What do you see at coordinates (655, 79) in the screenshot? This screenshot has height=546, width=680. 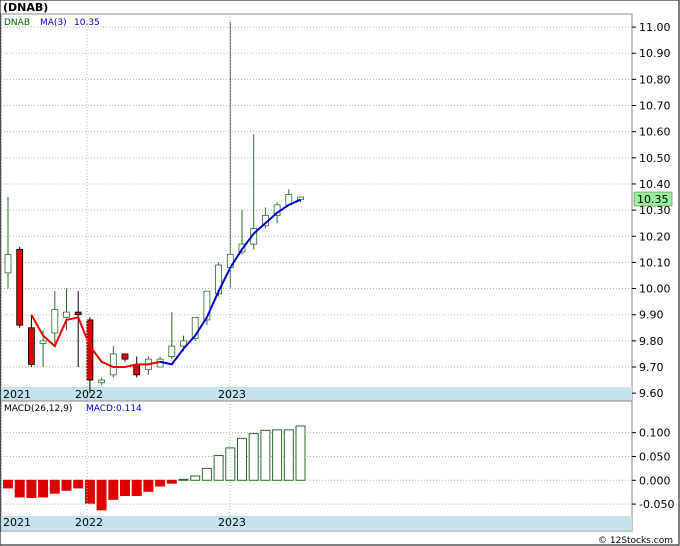 I see `price-tick-label: 10.80` at bounding box center [655, 79].